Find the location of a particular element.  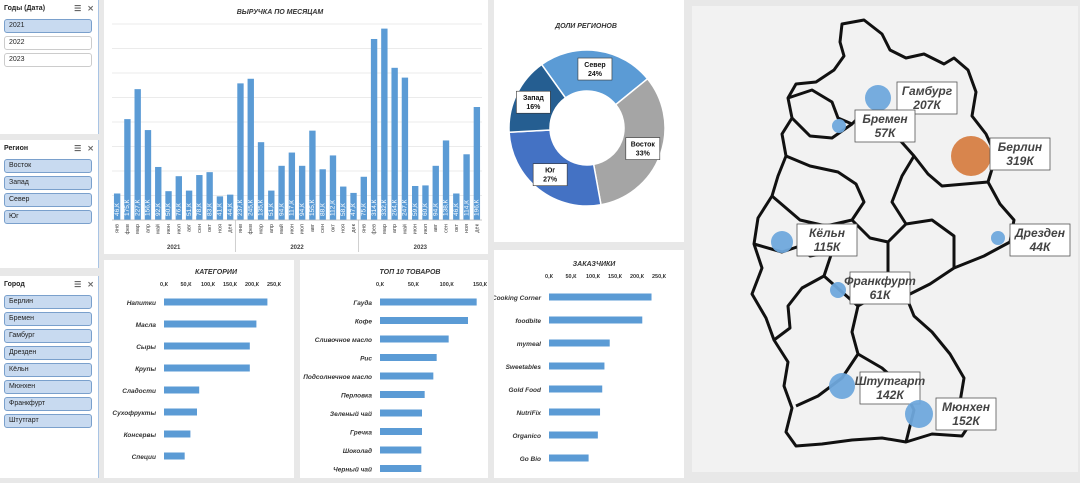

slicer-city-title: Город is located at coordinates (14, 284).